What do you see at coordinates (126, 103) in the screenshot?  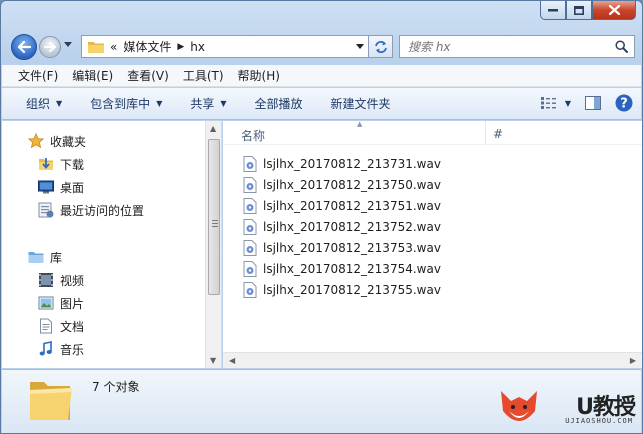 I see `include-library-button: 包含到库中 ▼` at bounding box center [126, 103].